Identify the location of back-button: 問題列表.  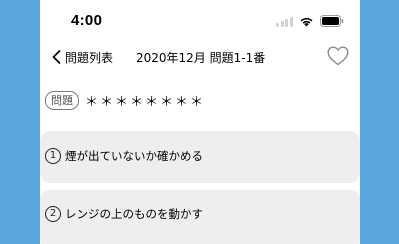
(82, 57).